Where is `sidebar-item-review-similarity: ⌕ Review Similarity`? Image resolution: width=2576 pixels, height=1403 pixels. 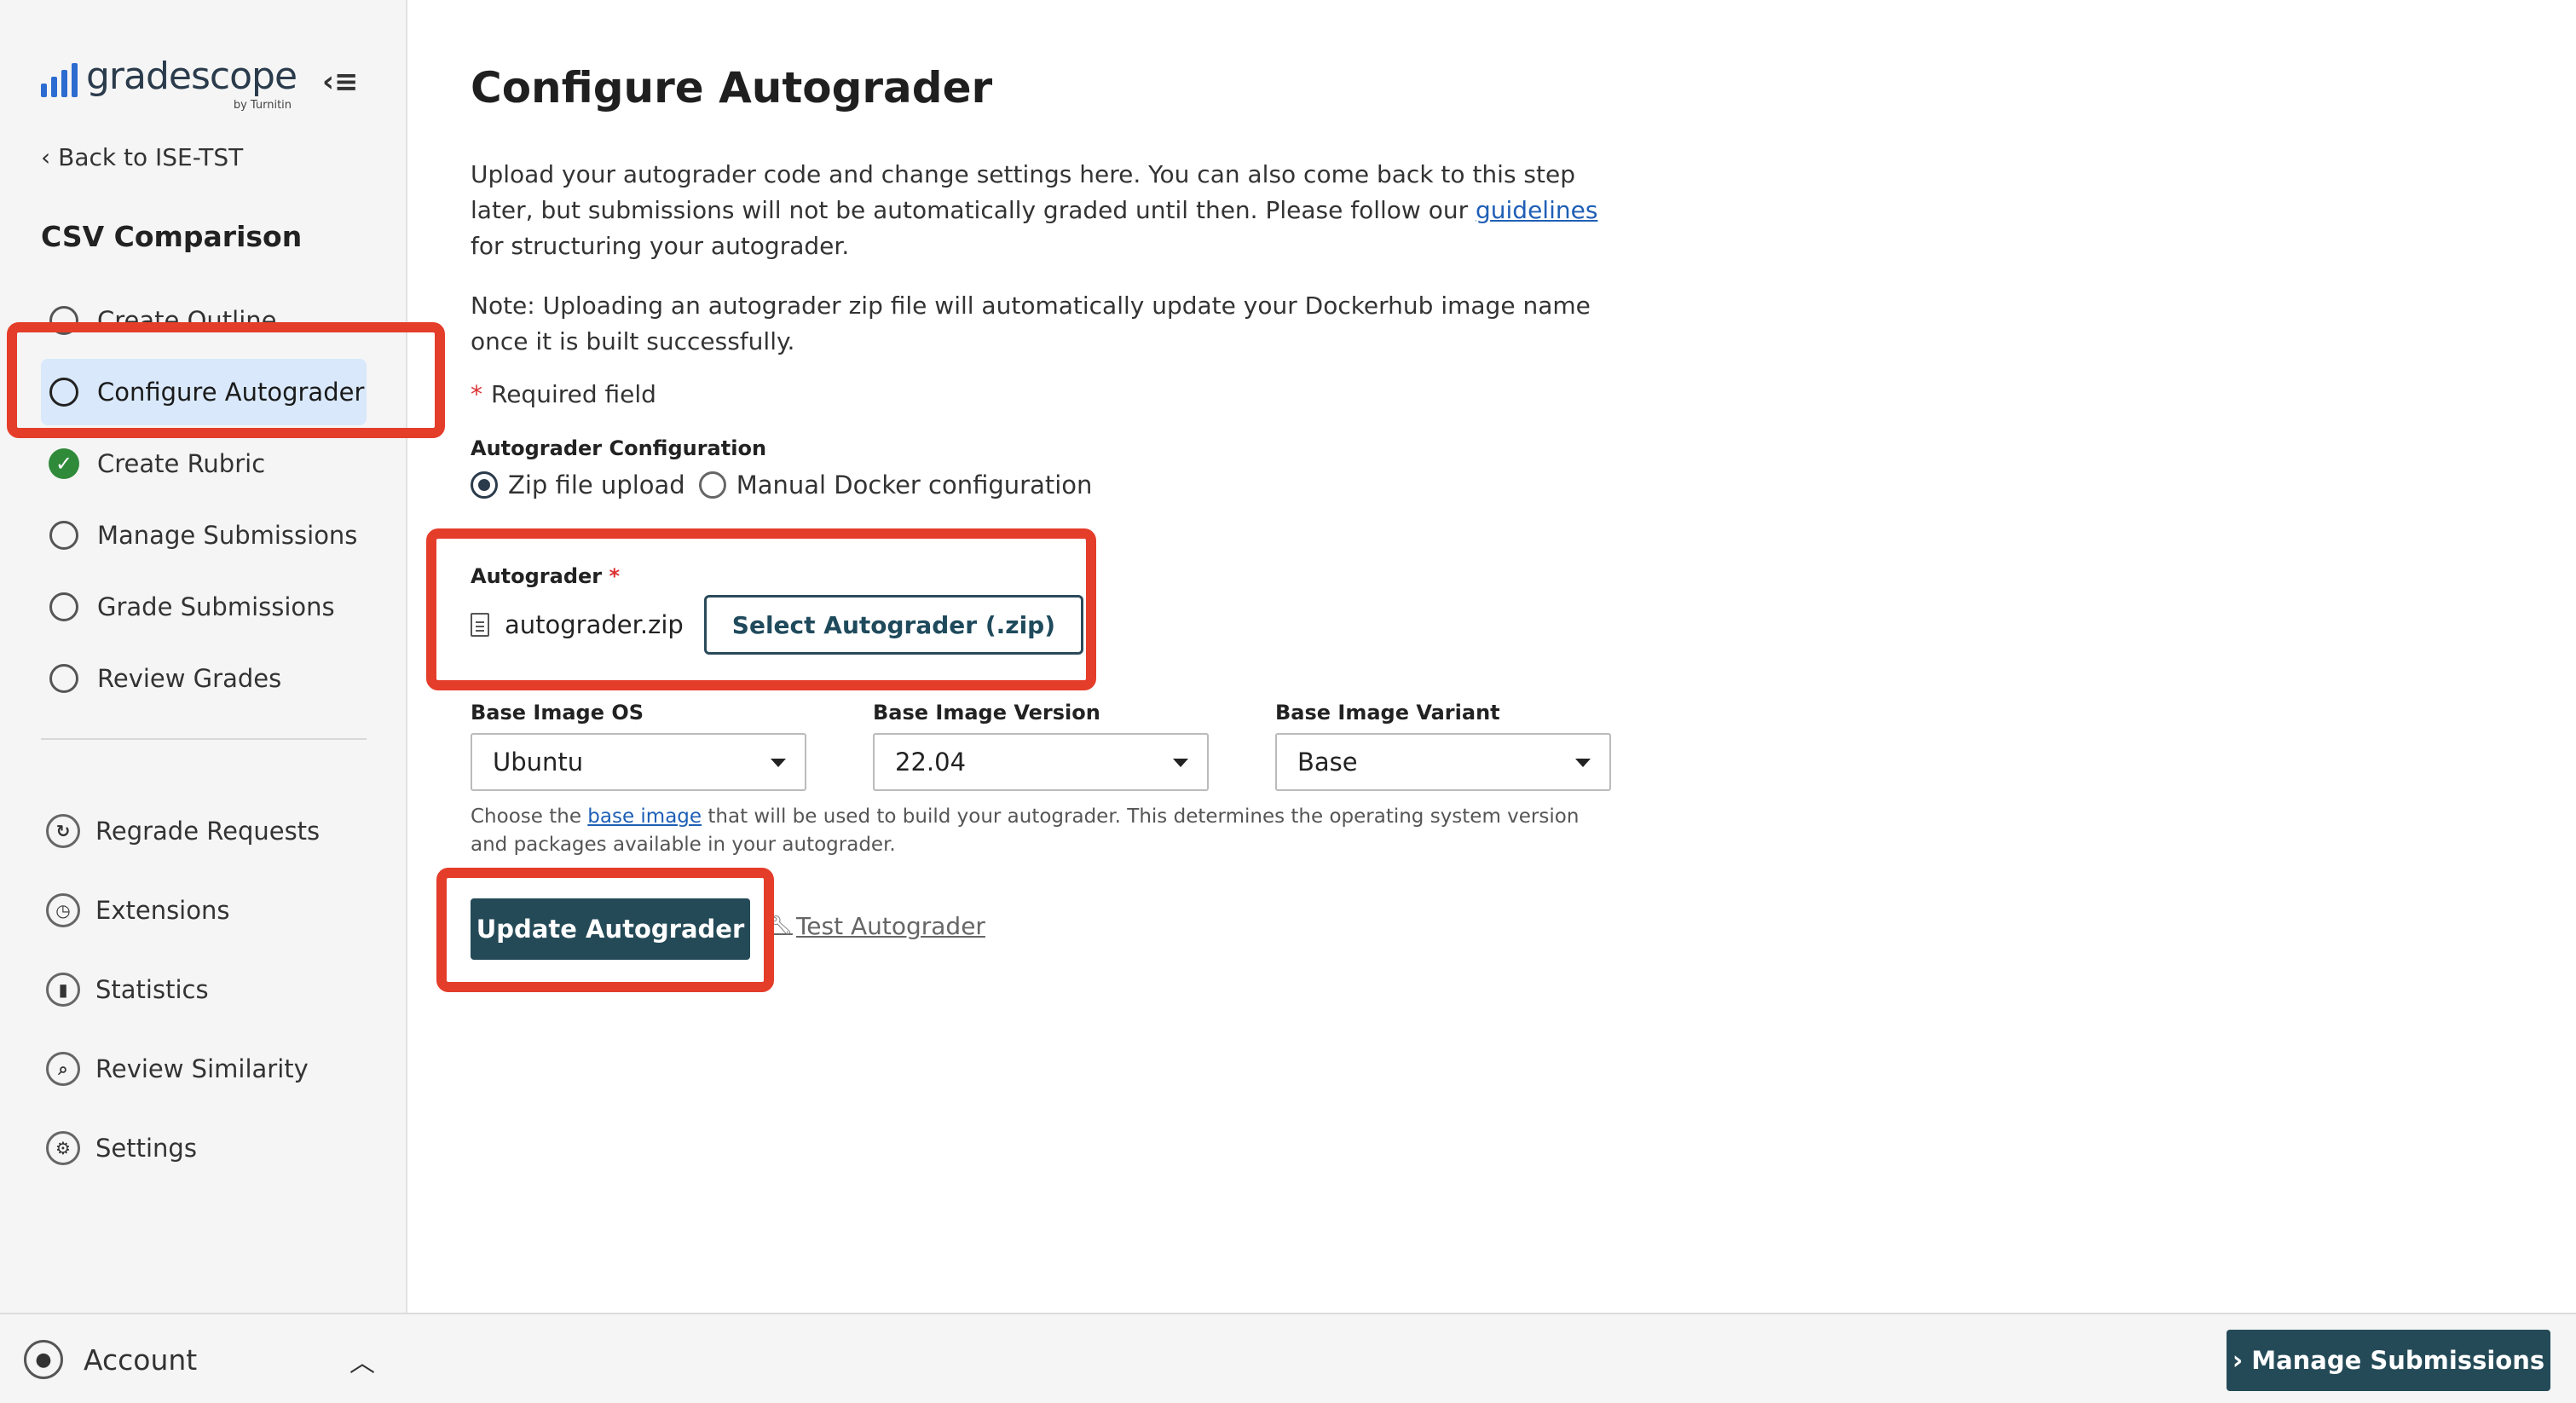
sidebar-item-review-similarity: ⌕ Review Similarity is located at coordinates (183, 1068).